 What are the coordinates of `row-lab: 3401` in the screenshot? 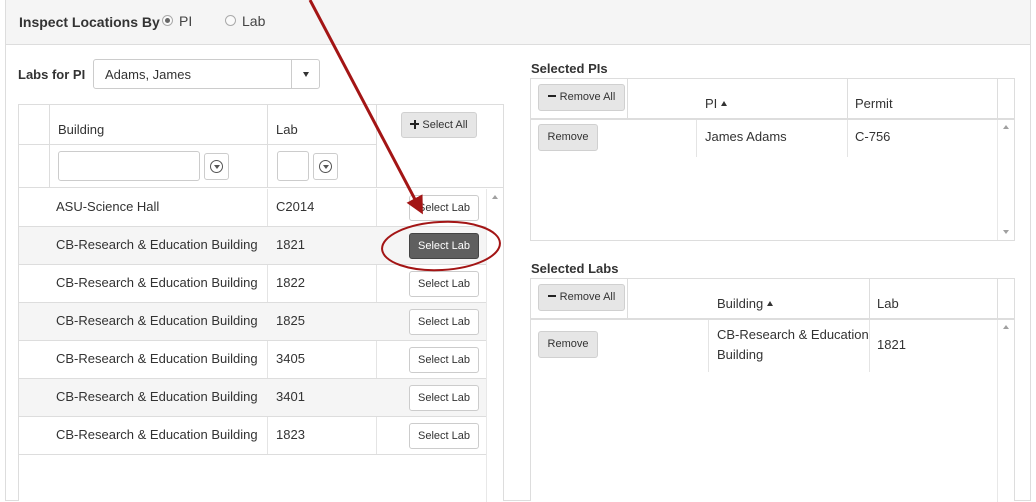 It's located at (290, 396).